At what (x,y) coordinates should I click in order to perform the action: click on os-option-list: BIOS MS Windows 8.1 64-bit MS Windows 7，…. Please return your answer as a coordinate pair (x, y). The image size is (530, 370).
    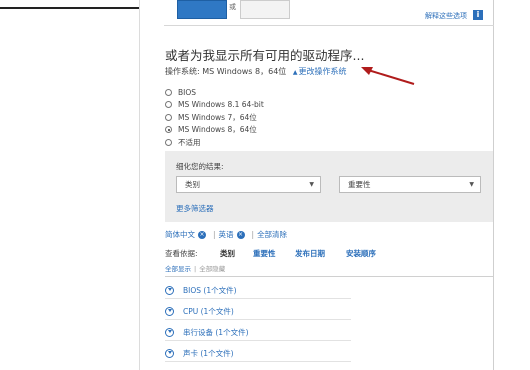
    Looking at the image, I should click on (214, 117).